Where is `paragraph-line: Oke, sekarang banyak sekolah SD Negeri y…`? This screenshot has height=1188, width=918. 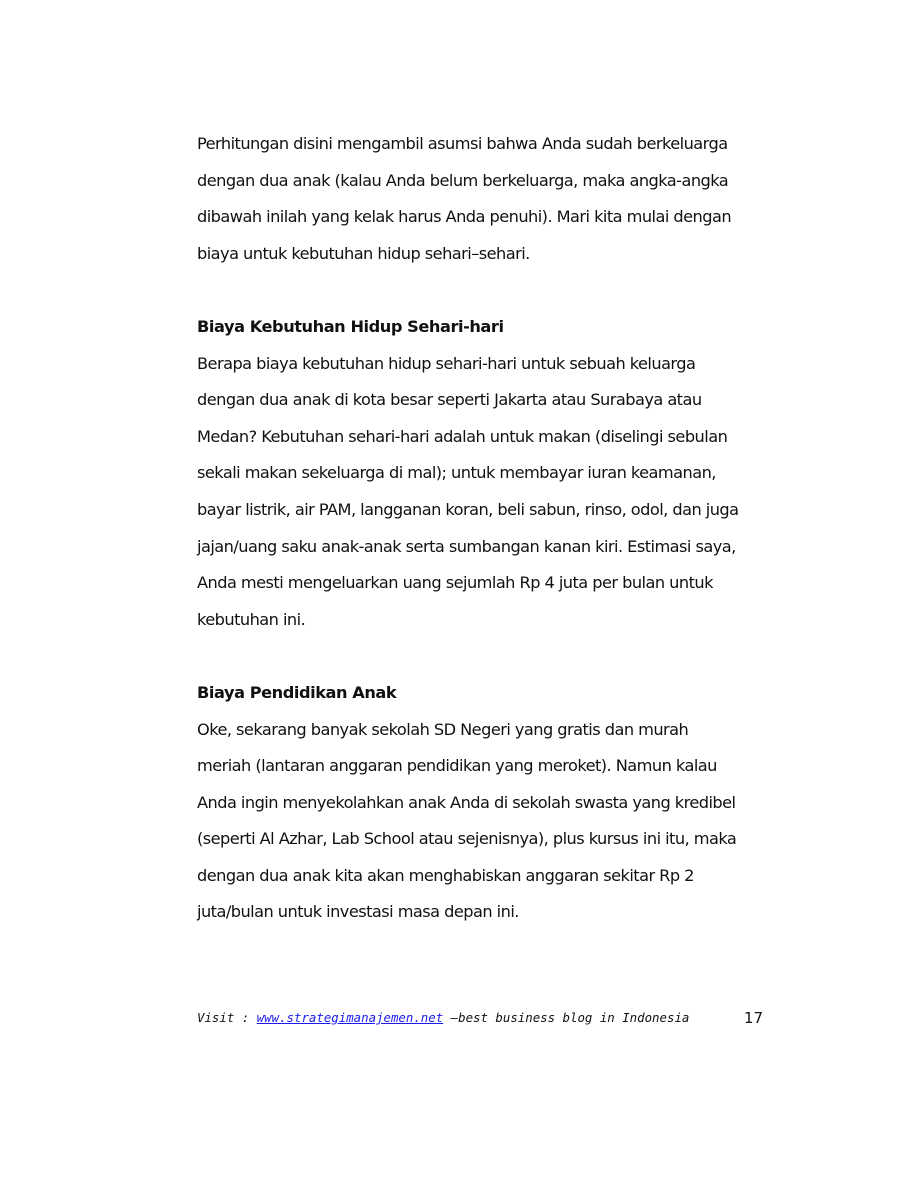 paragraph-line: Oke, sekarang banyak sekolah SD Negeri y… is located at coordinates (443, 729).